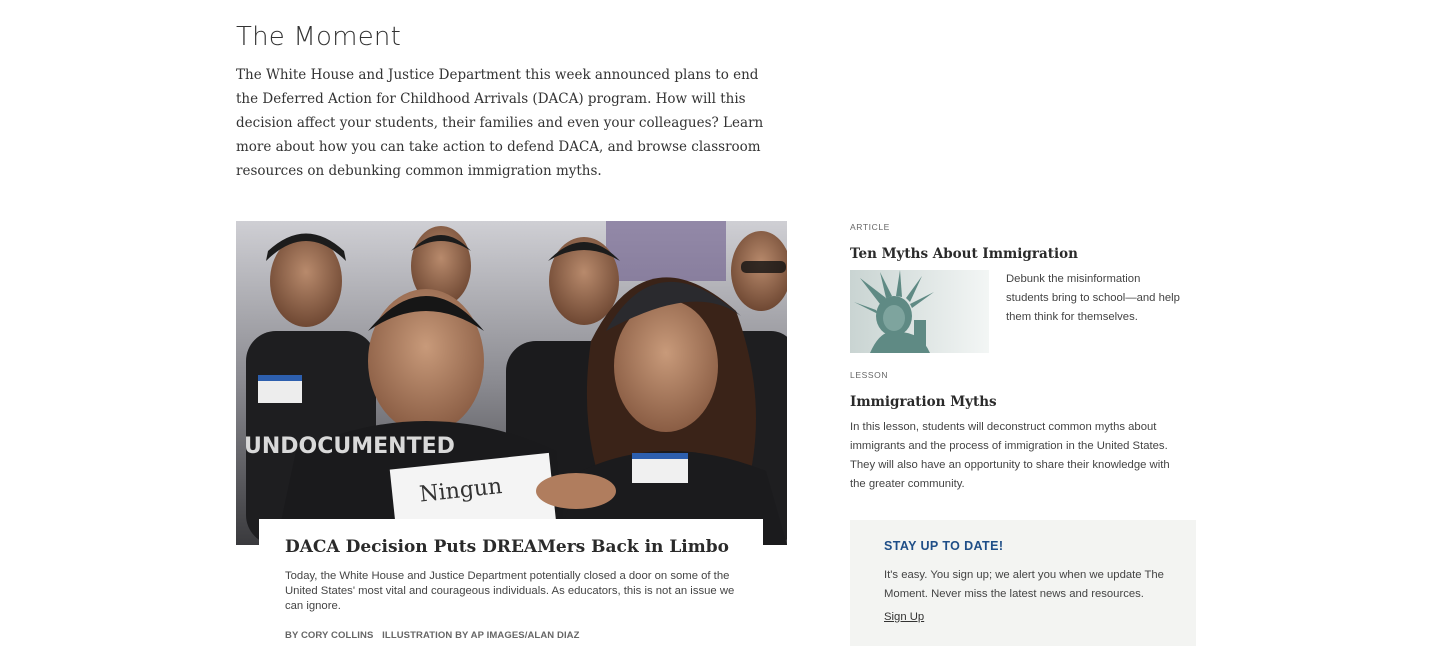  Describe the element at coordinates (329, 635) in the screenshot. I see `byline-author: By Cory Collins` at that location.